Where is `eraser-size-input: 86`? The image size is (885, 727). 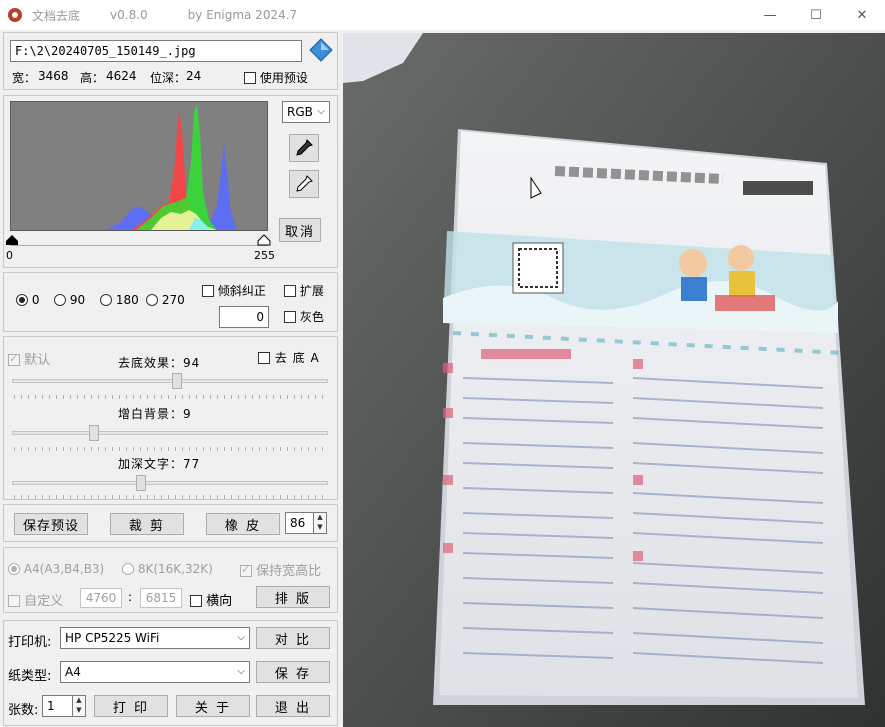 eraser-size-input: 86 is located at coordinates (300, 523).